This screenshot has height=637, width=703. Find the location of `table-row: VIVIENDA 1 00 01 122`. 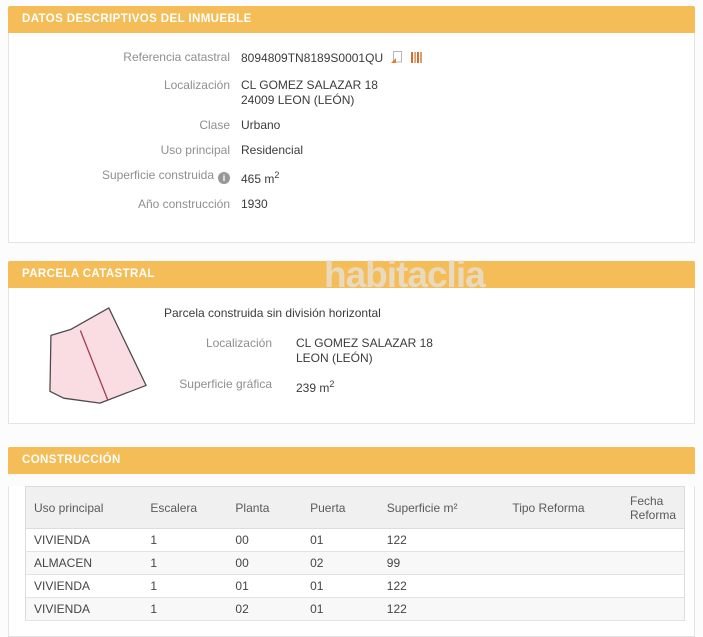

table-row: VIVIENDA 1 00 01 122 is located at coordinates (355, 540).